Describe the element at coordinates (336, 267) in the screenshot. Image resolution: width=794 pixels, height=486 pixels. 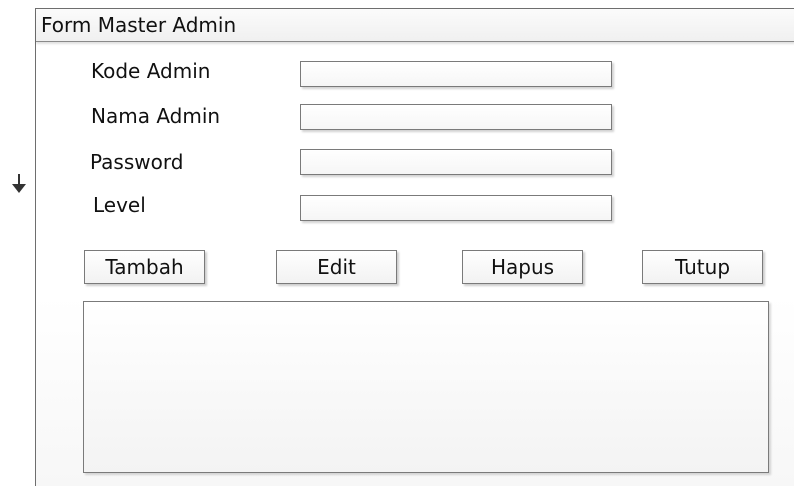
I see `edit-button: Edit` at that location.